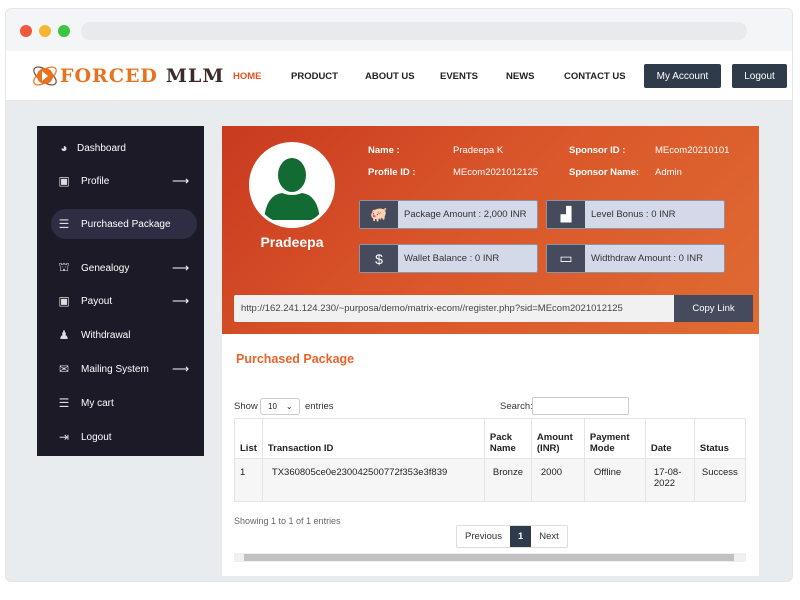 The image size is (800, 600). What do you see at coordinates (459, 76) in the screenshot?
I see `nav-events: EVENTS` at bounding box center [459, 76].